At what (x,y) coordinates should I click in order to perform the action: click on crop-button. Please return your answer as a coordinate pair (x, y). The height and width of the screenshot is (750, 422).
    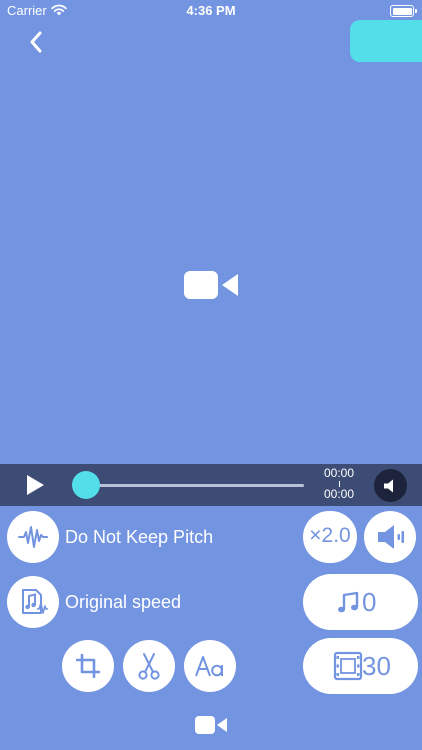
    Looking at the image, I should click on (88, 666).